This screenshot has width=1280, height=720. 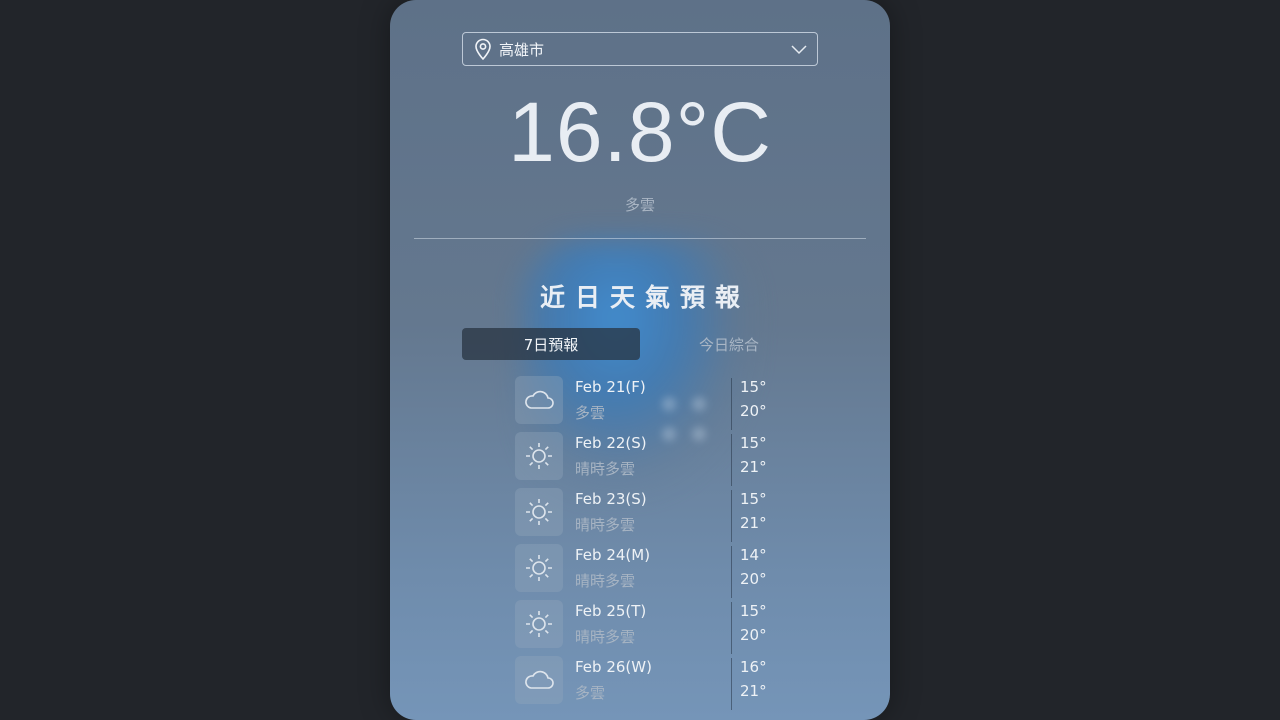 What do you see at coordinates (799, 50) in the screenshot?
I see `chevron-down-icon` at bounding box center [799, 50].